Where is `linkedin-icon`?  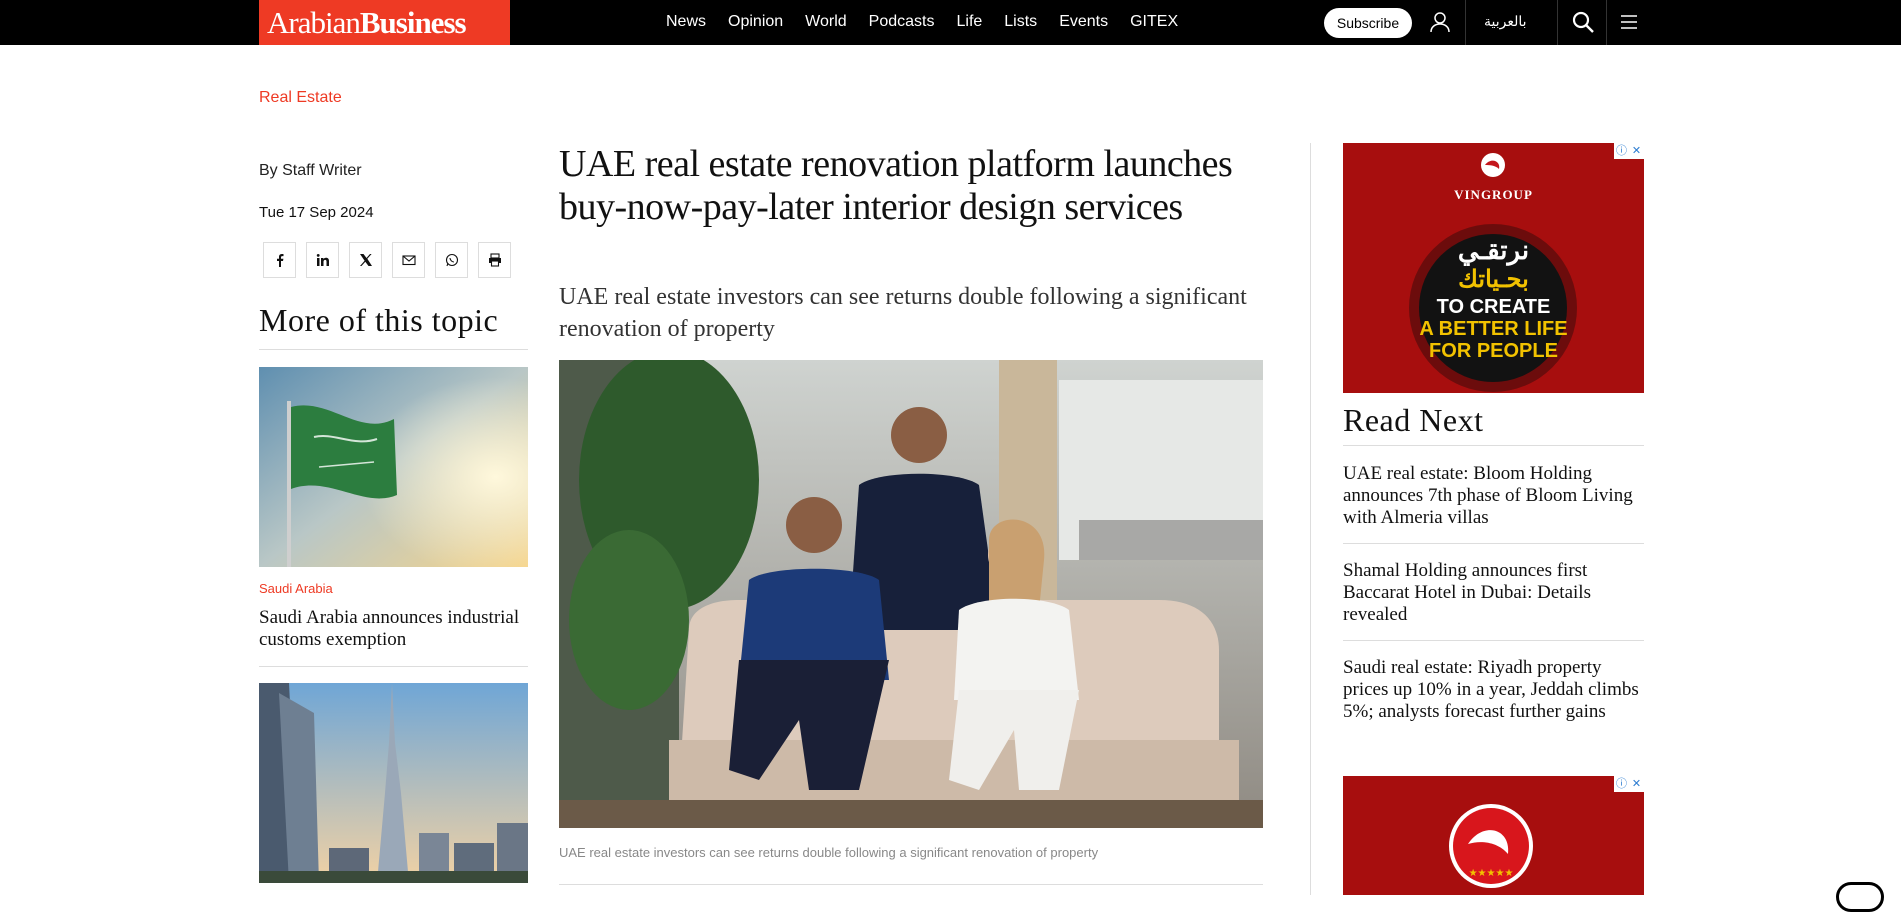
linkedin-icon is located at coordinates (322, 260).